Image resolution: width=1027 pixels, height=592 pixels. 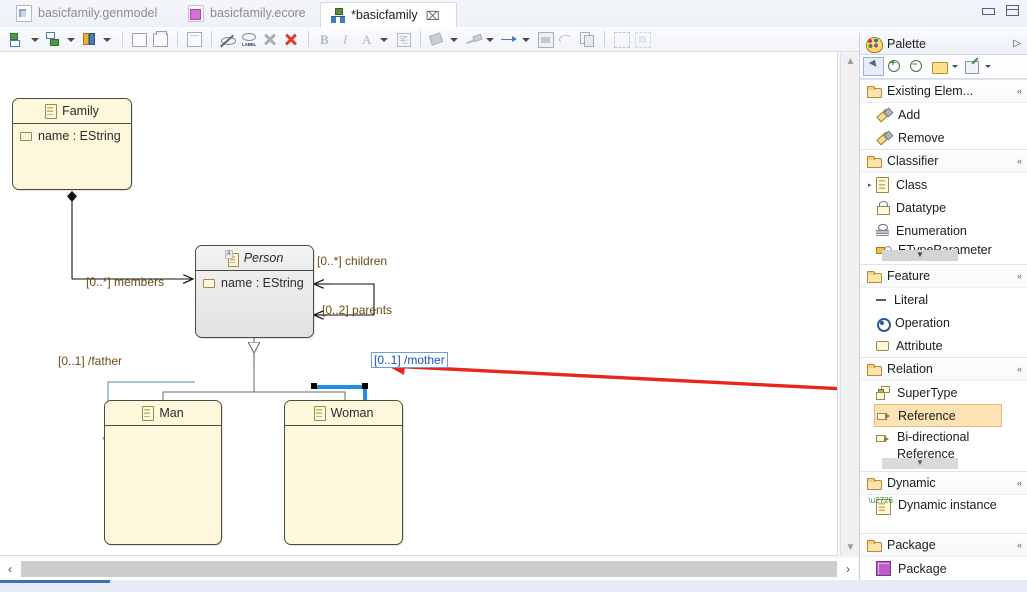 I want to click on tab-label: *basicfamily, so click(x=384, y=15).